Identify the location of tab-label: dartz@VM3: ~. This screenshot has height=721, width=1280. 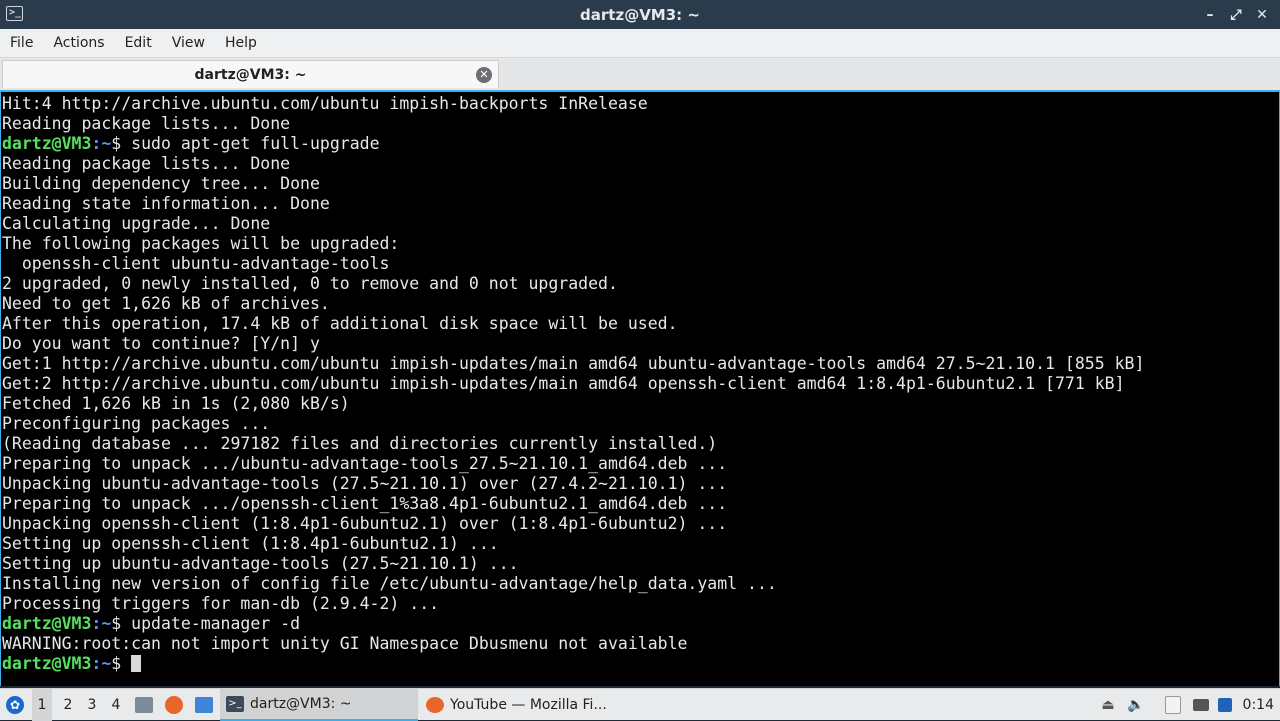
(250, 74).